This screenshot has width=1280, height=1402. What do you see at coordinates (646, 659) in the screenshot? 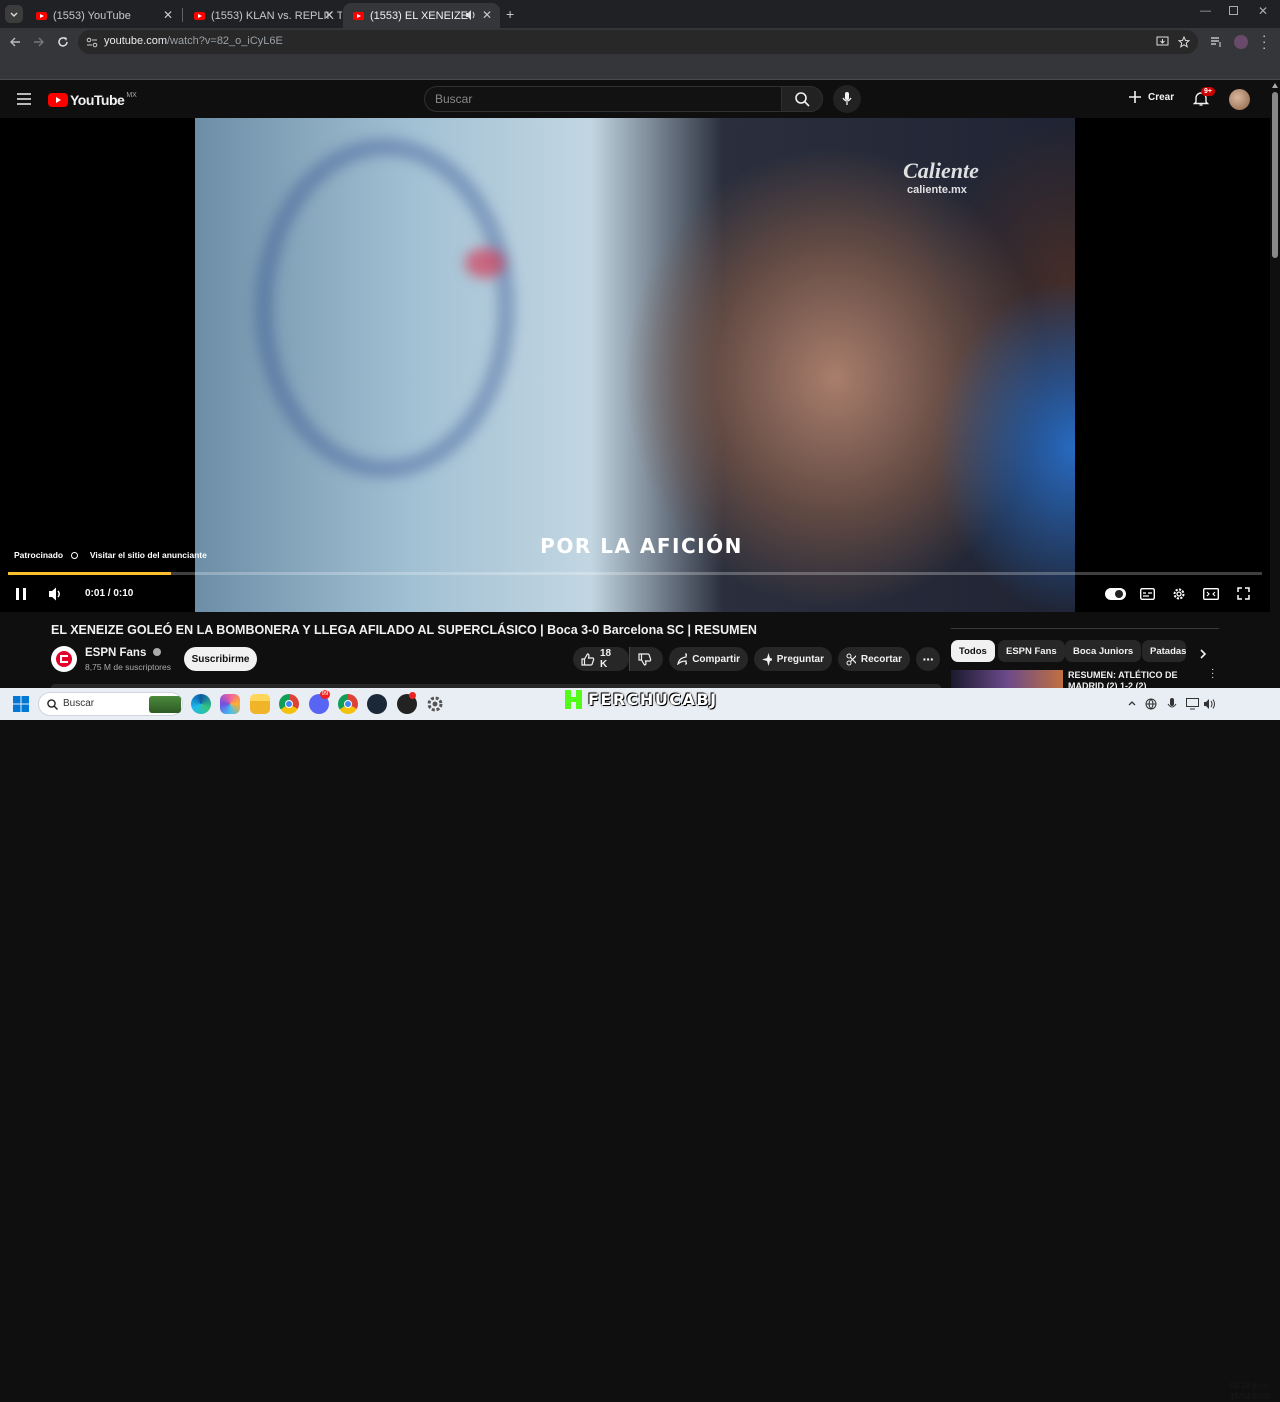
I see `dislike-button` at bounding box center [646, 659].